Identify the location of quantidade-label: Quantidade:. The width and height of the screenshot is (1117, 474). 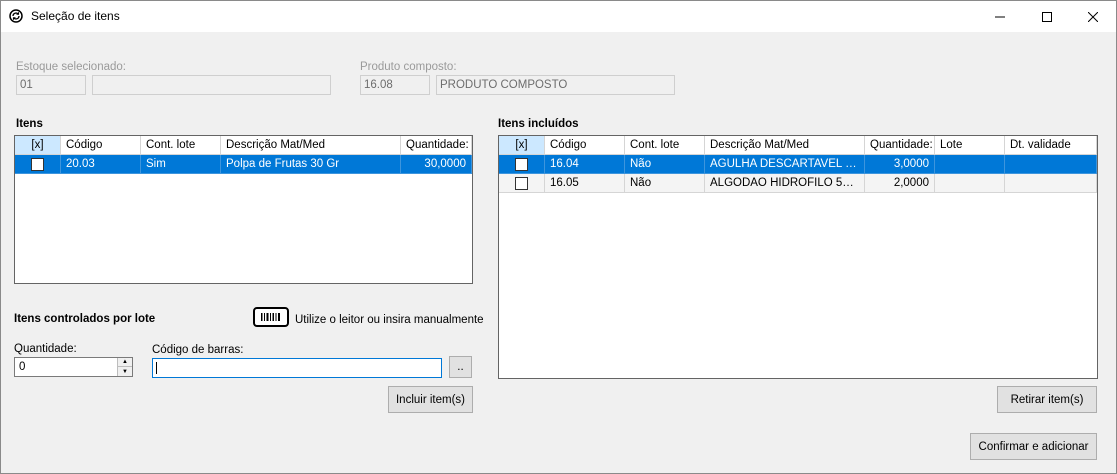
(45, 349).